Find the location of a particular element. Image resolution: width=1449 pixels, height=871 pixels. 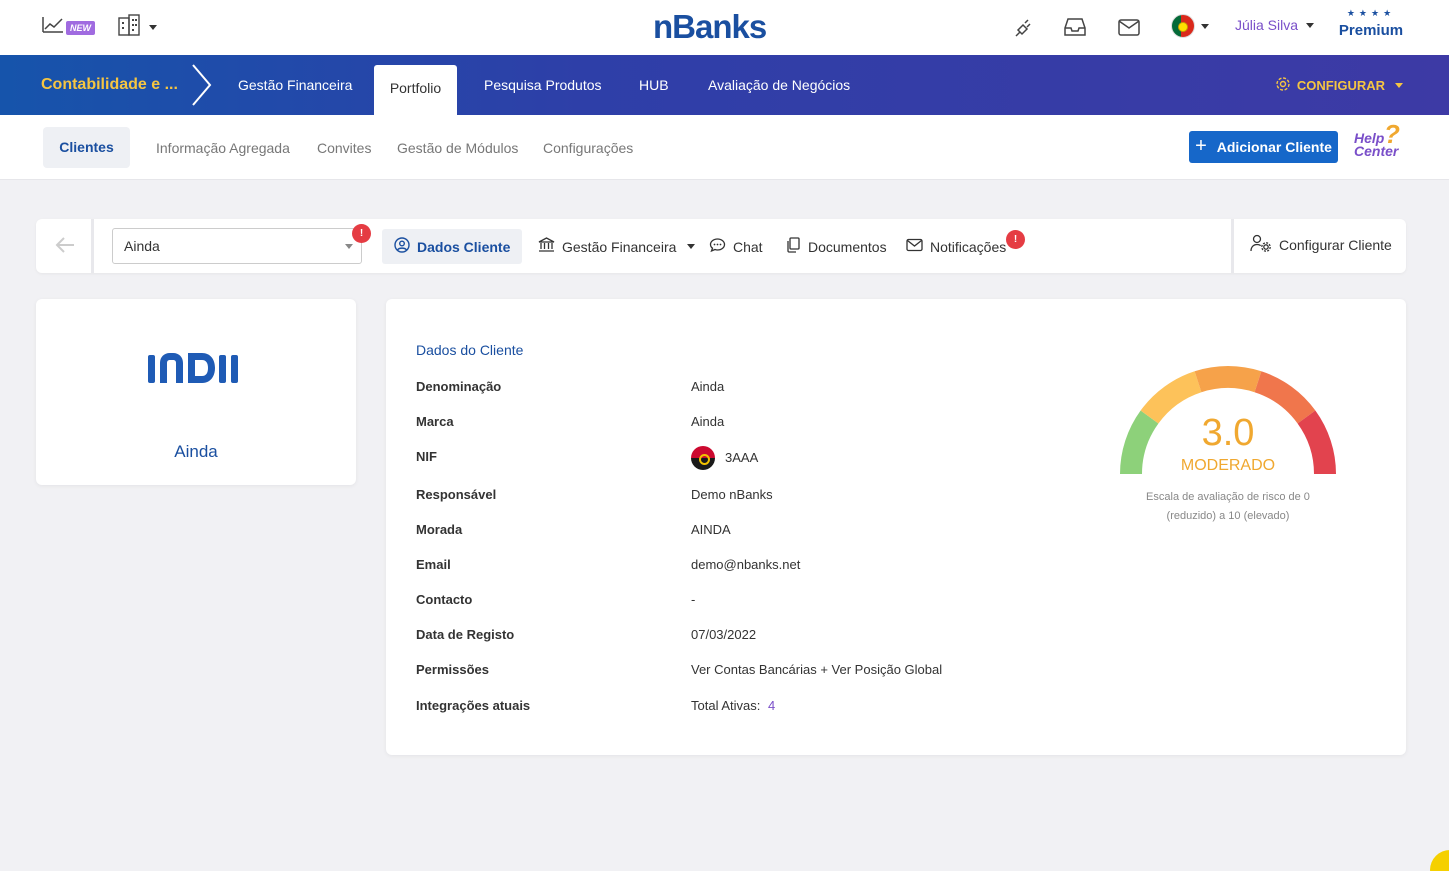

value-nif: 3AAA is located at coordinates (742, 457).